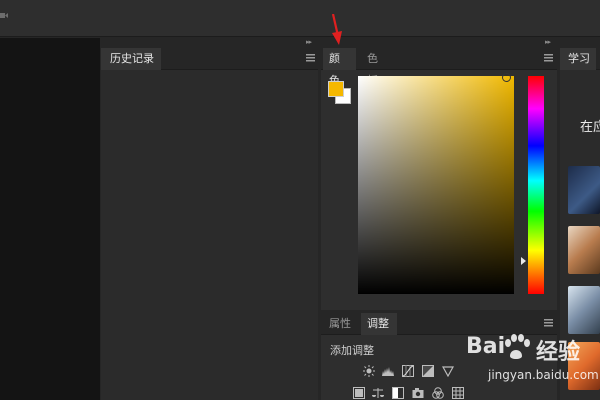 This screenshot has height=400, width=600. I want to click on tab-history: 历史记录, so click(131, 59).